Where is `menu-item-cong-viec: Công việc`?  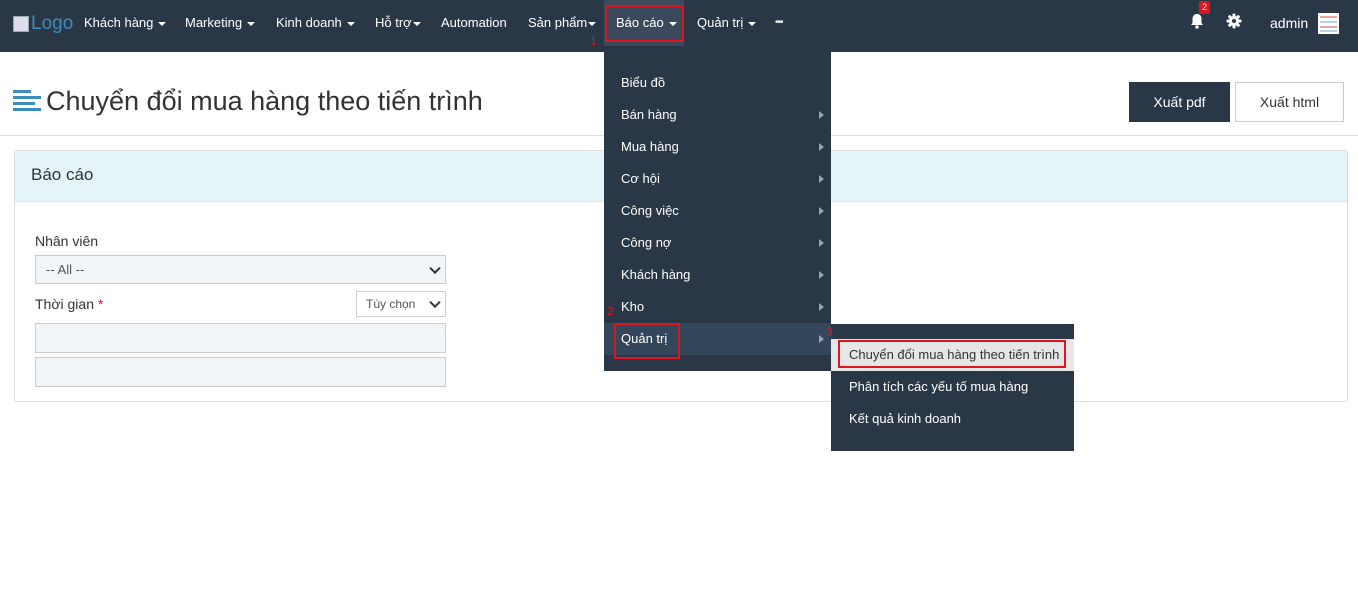 menu-item-cong-viec: Công việc is located at coordinates (717, 211).